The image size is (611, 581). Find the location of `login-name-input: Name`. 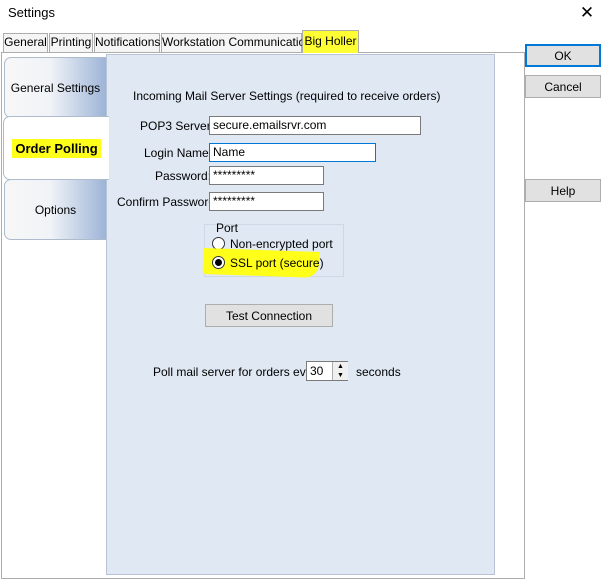

login-name-input: Name is located at coordinates (292, 152).